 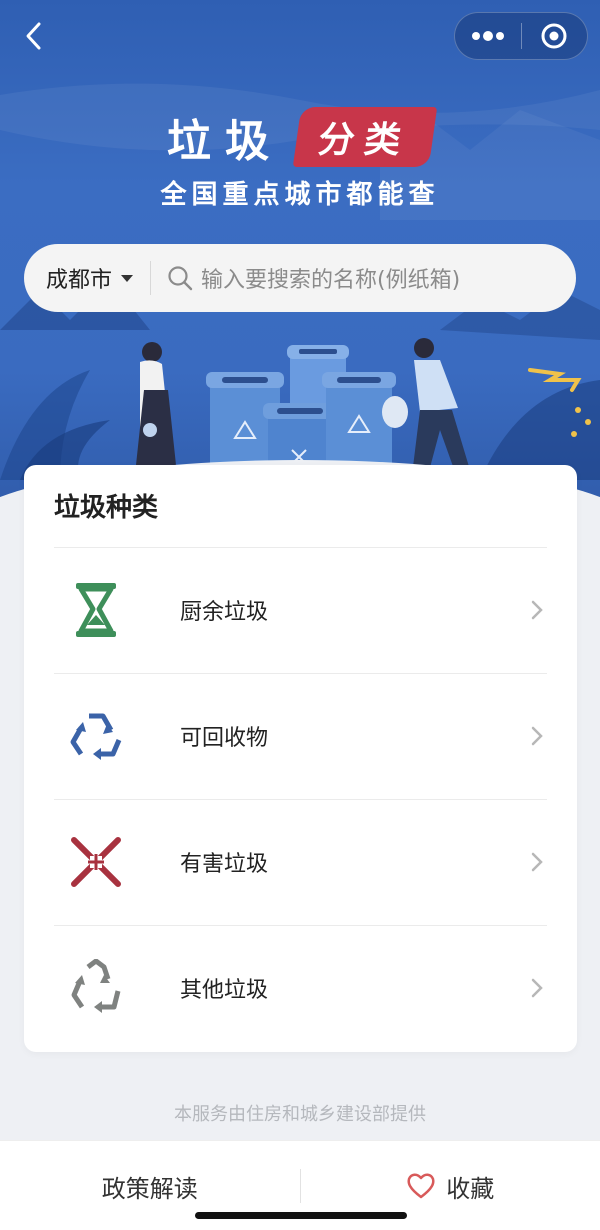 I want to click on category-card-title: 垃圾种类, so click(x=106, y=508).